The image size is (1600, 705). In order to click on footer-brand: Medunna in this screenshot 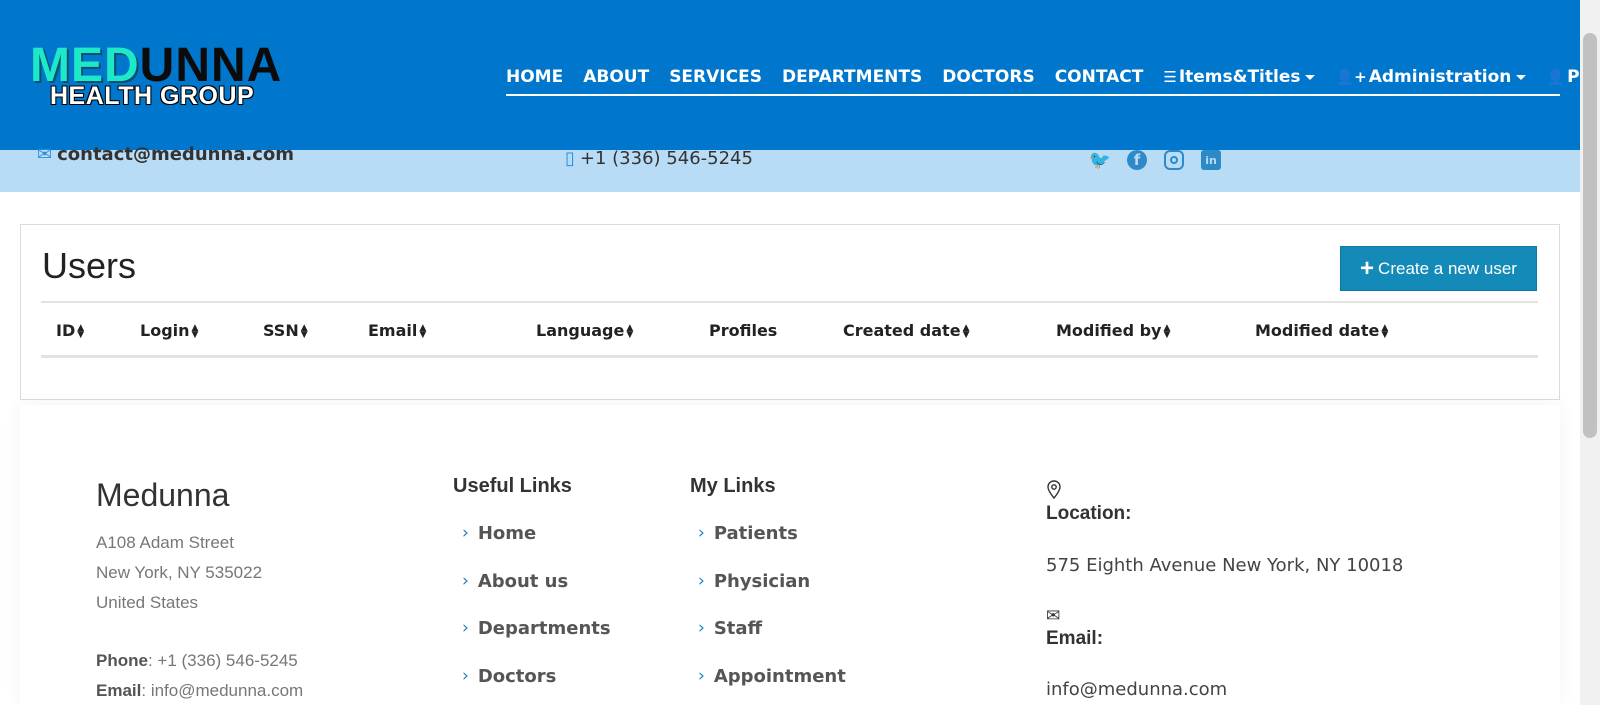, I will do `click(163, 495)`.